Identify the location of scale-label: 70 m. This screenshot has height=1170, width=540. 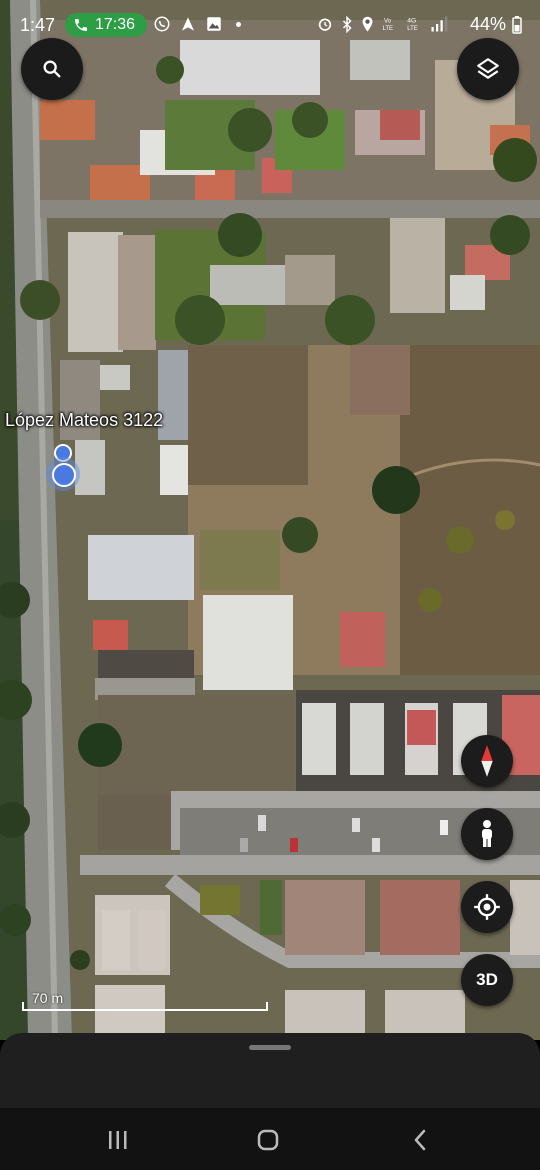
(48, 998).